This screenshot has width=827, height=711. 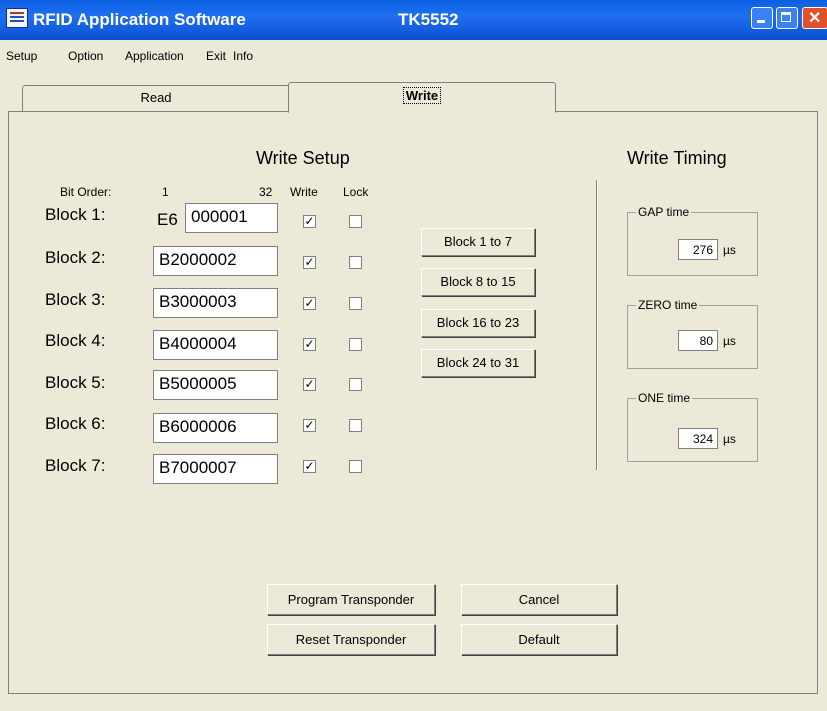 What do you see at coordinates (215, 428) in the screenshot?
I see `block-6-input: B6000006` at bounding box center [215, 428].